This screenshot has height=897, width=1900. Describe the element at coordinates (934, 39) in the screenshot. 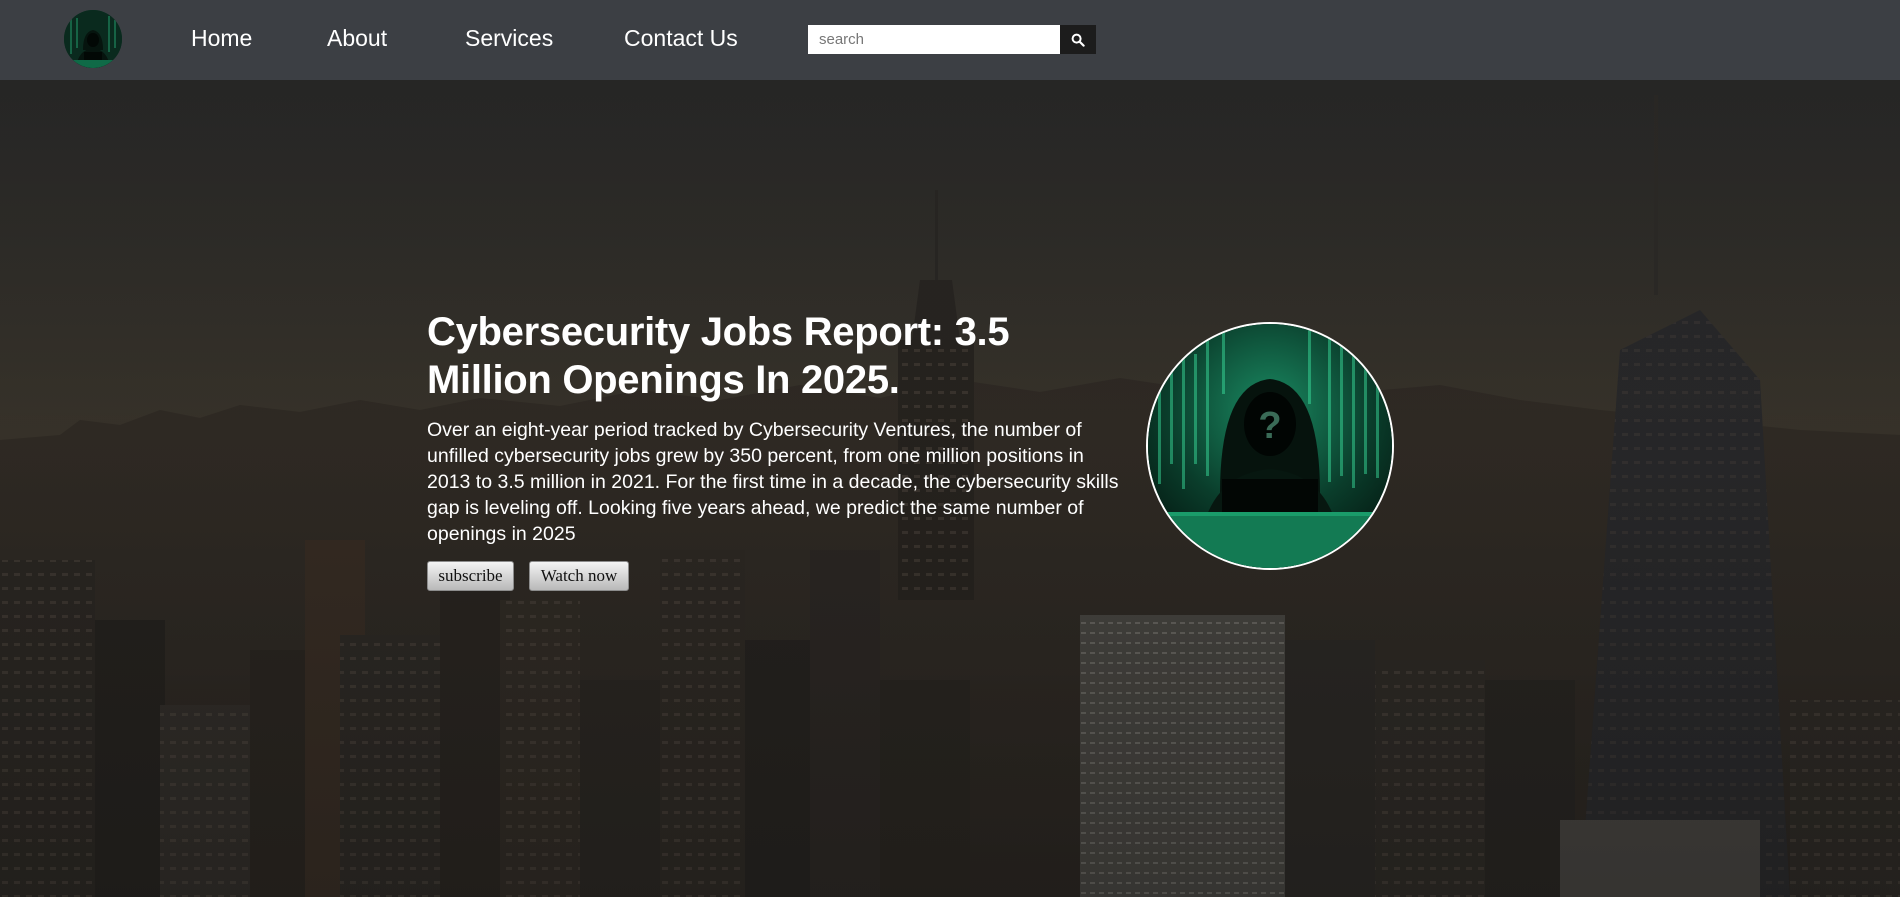

I see `search-input` at that location.